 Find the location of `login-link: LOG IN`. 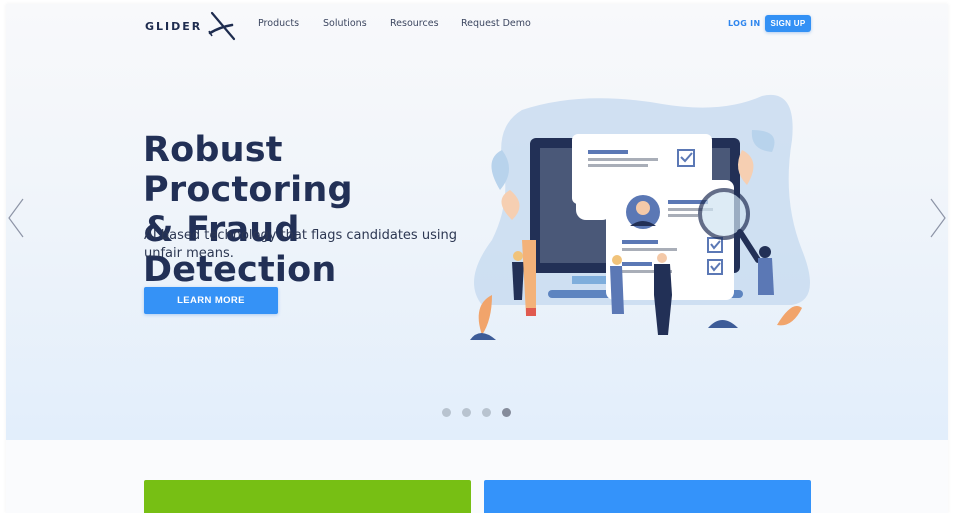

login-link: LOG IN is located at coordinates (744, 23).